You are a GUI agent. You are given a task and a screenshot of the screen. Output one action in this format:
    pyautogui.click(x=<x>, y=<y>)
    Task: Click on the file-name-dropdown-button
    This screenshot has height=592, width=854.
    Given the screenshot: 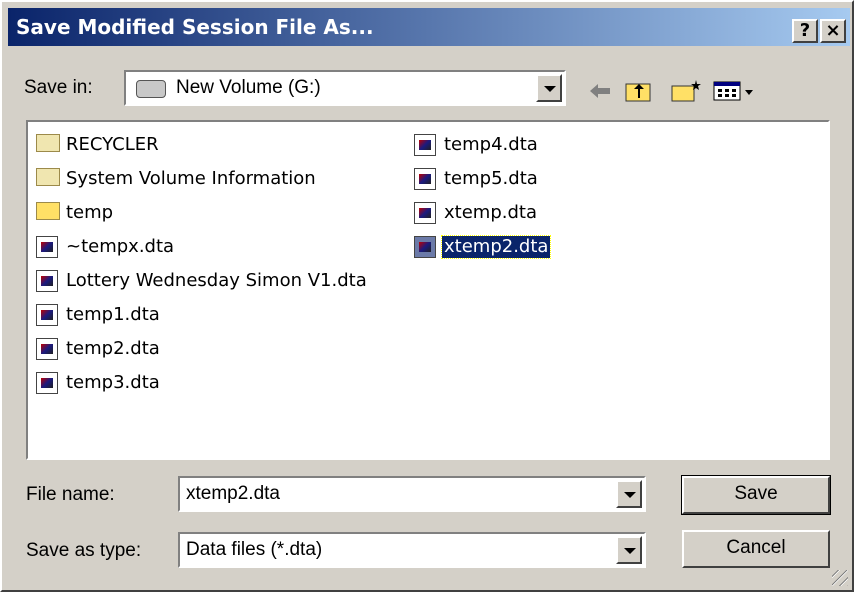 What is the action you would take?
    pyautogui.click(x=629, y=494)
    